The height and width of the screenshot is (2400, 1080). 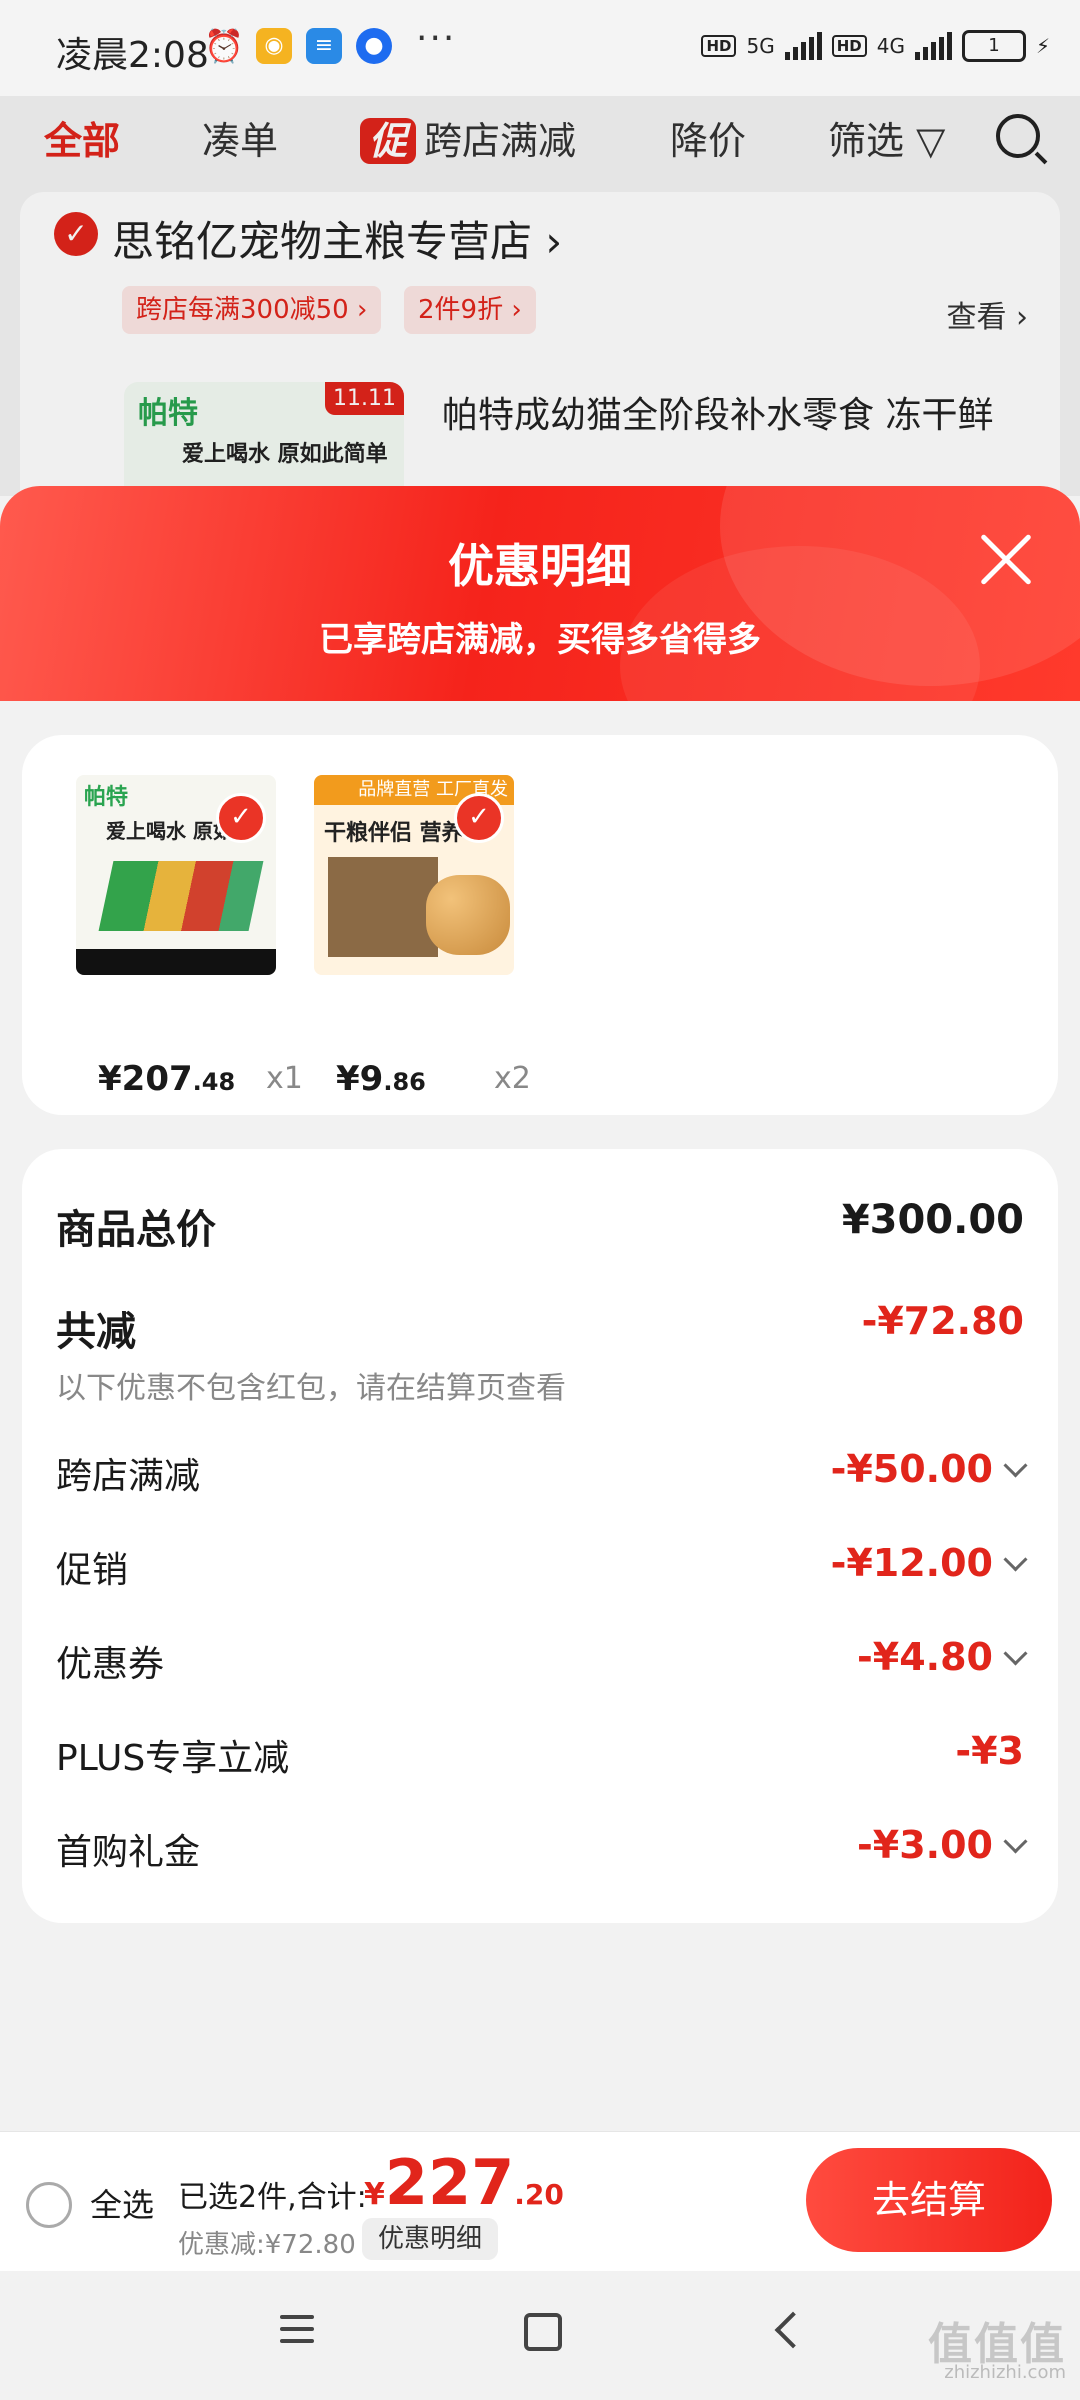 What do you see at coordinates (394, 833) in the screenshot?
I see `product-2-slogan: 干粮伴侣 营养` at bounding box center [394, 833].